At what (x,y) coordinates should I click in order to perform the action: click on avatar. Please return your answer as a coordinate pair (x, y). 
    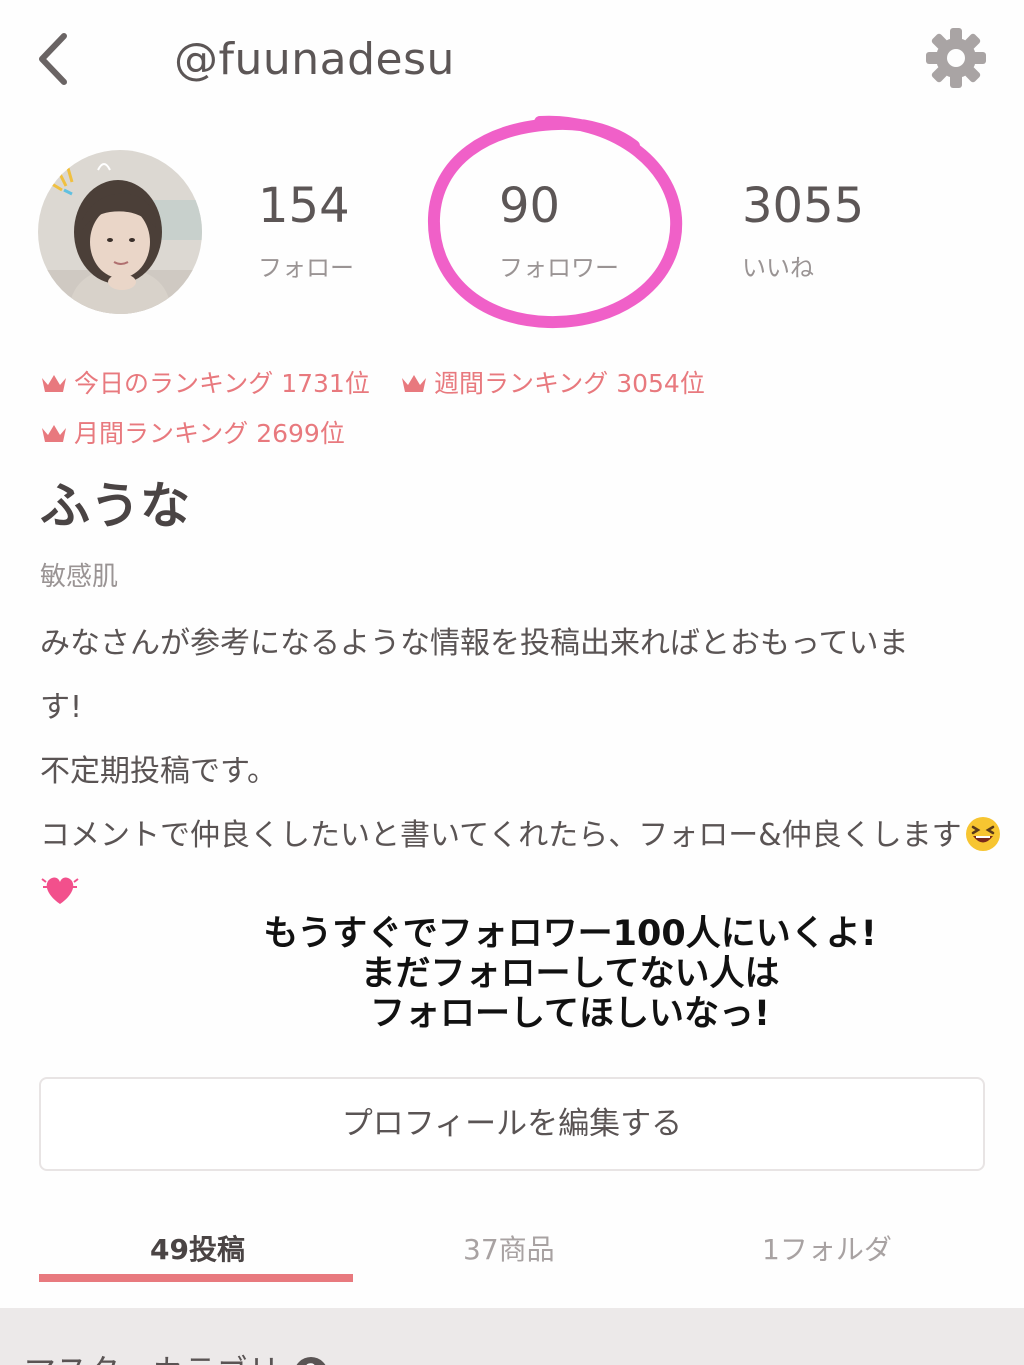
    Looking at the image, I should click on (120, 232).